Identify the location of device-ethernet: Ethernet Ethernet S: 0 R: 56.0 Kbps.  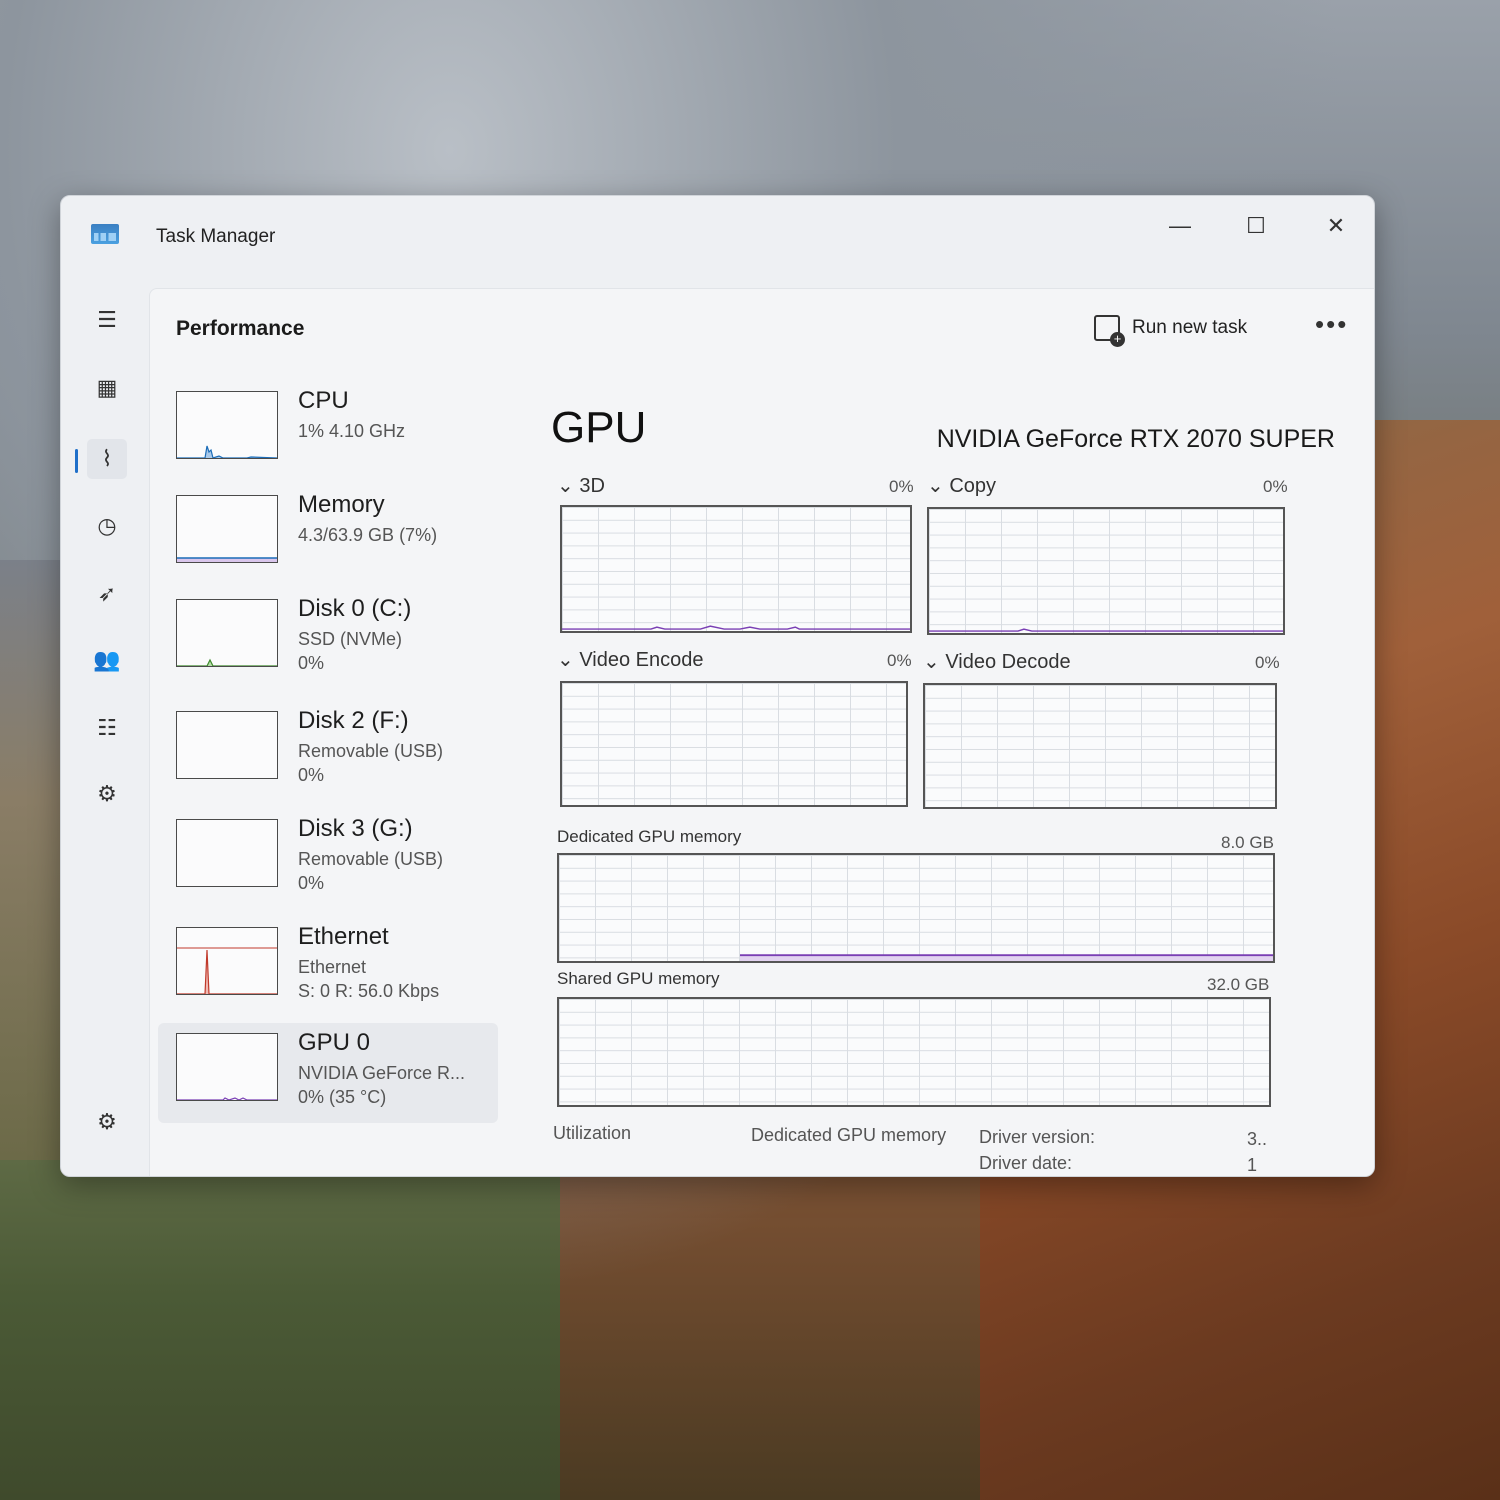
(328, 967).